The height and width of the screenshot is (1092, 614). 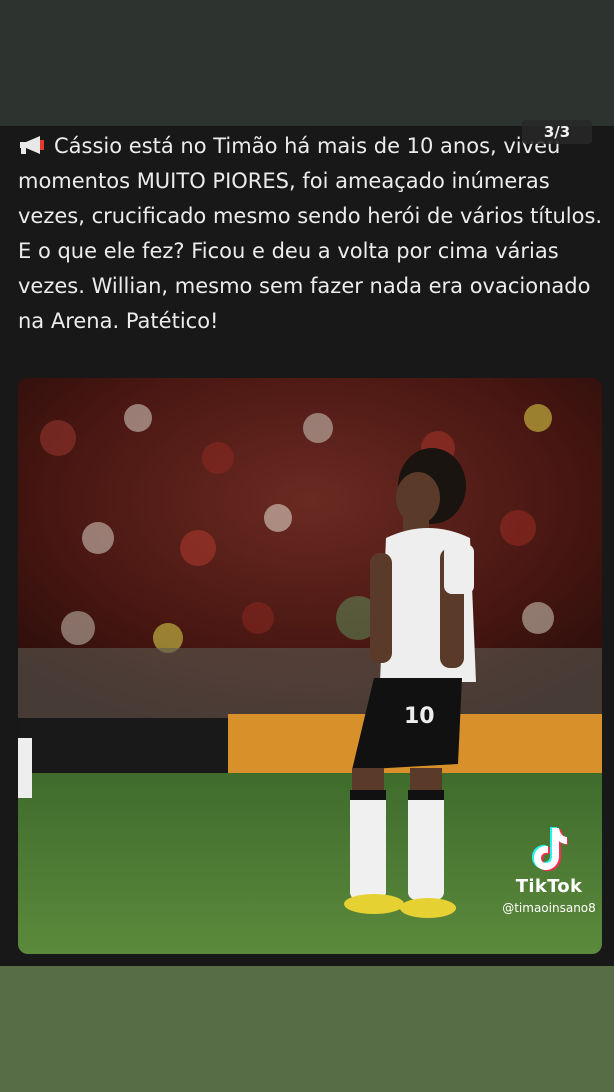 What do you see at coordinates (549, 886) in the screenshot?
I see `tiktok-brand: TikTok` at bounding box center [549, 886].